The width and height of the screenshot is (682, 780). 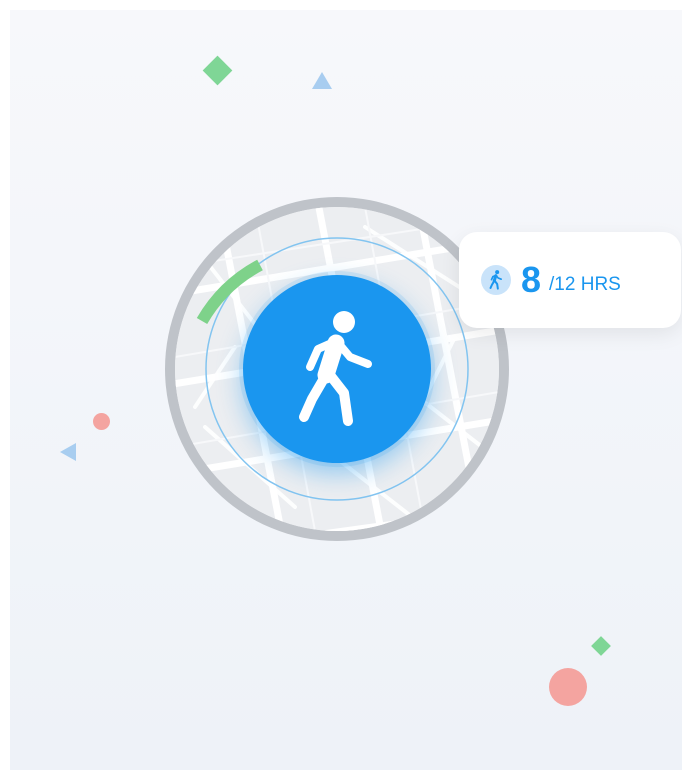 I want to click on confetti-red-dot-bottom, so click(x=568, y=687).